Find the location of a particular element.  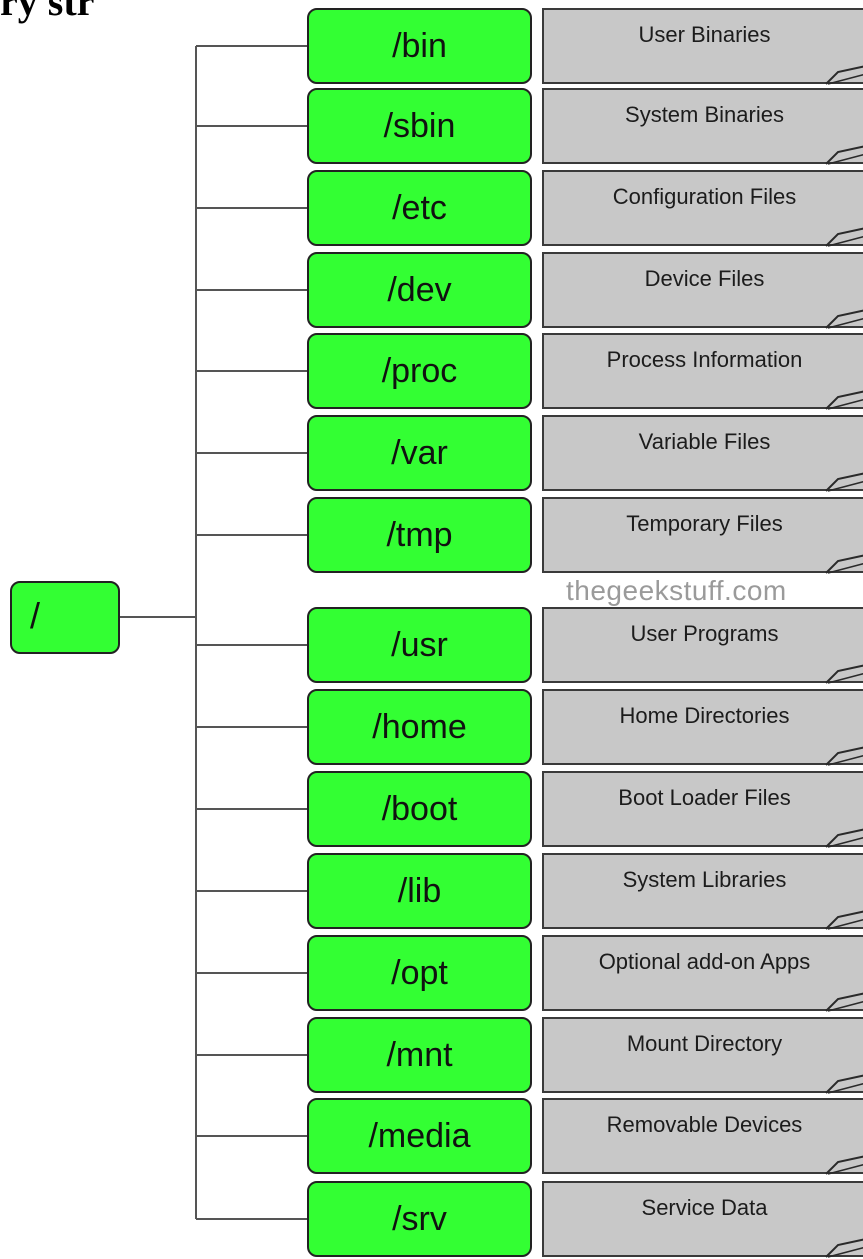

desc-label-home: Home Directories is located at coordinates (704, 715).